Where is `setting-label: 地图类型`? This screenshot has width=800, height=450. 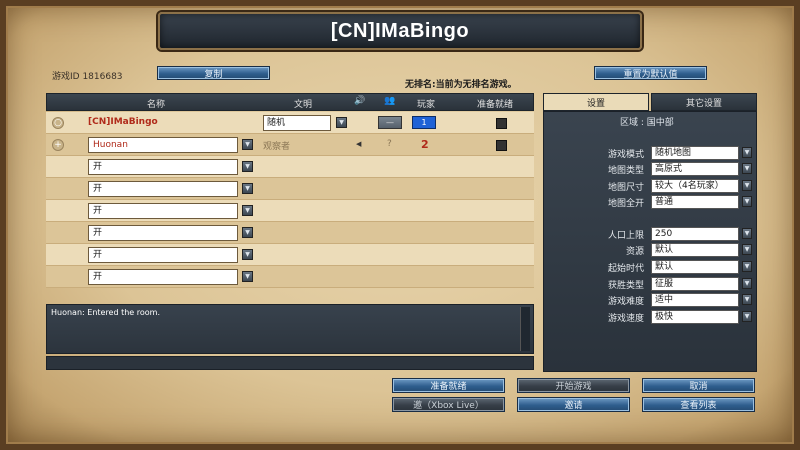
setting-label: 地图类型 is located at coordinates (625, 171).